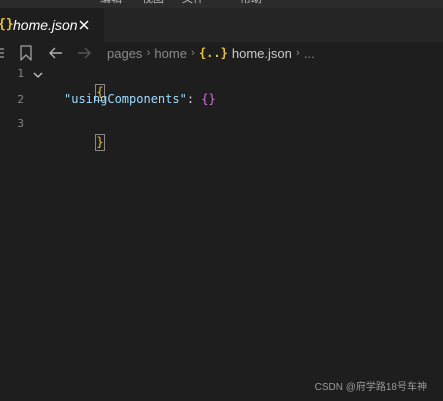  What do you see at coordinates (125, 99) in the screenshot?
I see `json-key: "usingComponents"` at bounding box center [125, 99].